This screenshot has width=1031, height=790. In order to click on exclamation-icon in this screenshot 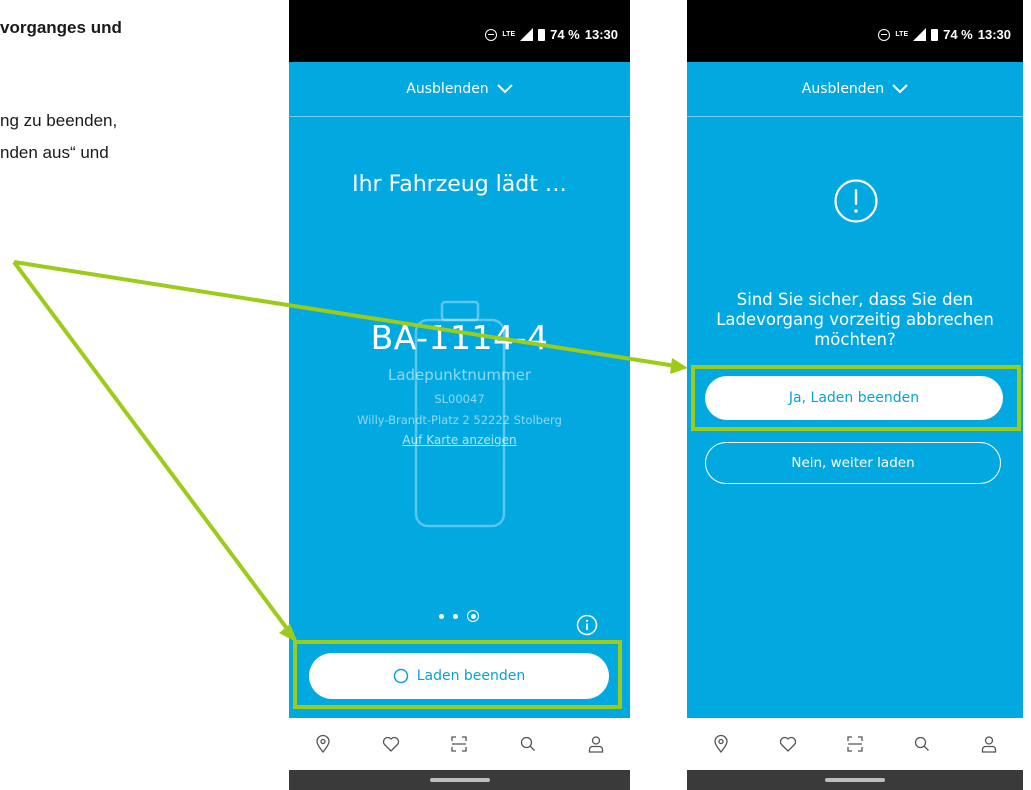, I will do `click(856, 201)`.